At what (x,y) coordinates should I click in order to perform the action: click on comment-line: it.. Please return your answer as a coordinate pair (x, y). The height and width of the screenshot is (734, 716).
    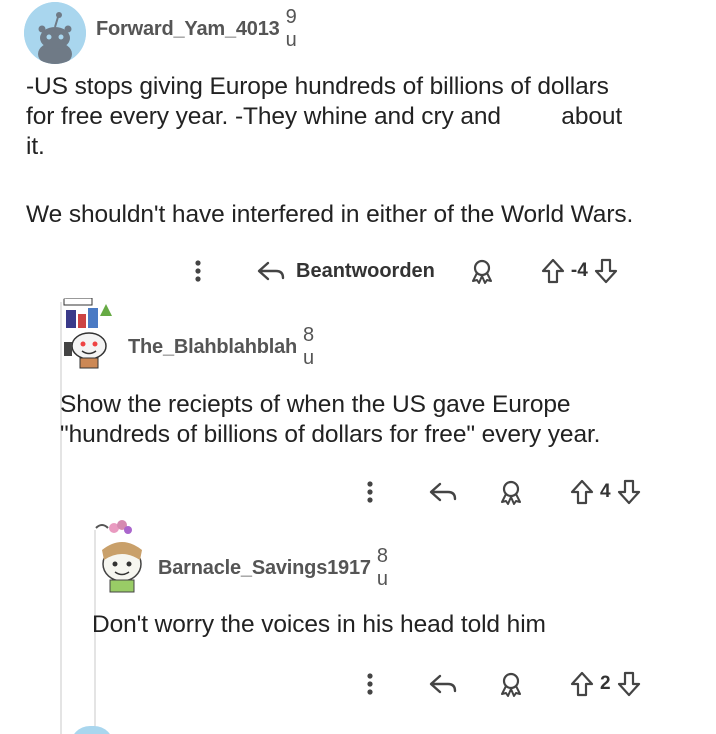
    Looking at the image, I should click on (35, 146).